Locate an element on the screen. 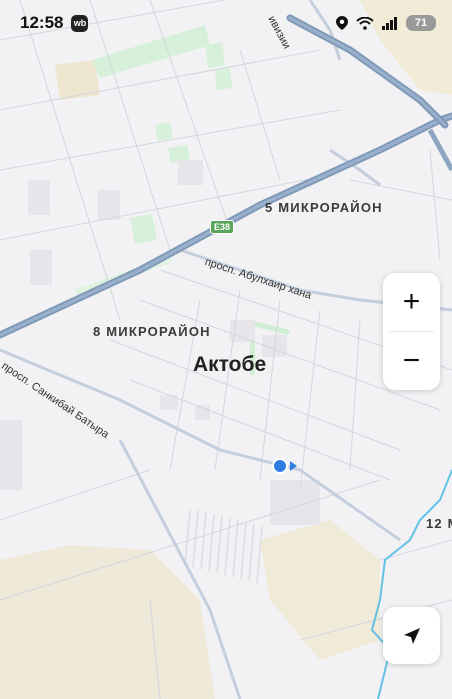 The height and width of the screenshot is (699, 452). status-bar: 12:58 wb 71 is located at coordinates (226, 23).